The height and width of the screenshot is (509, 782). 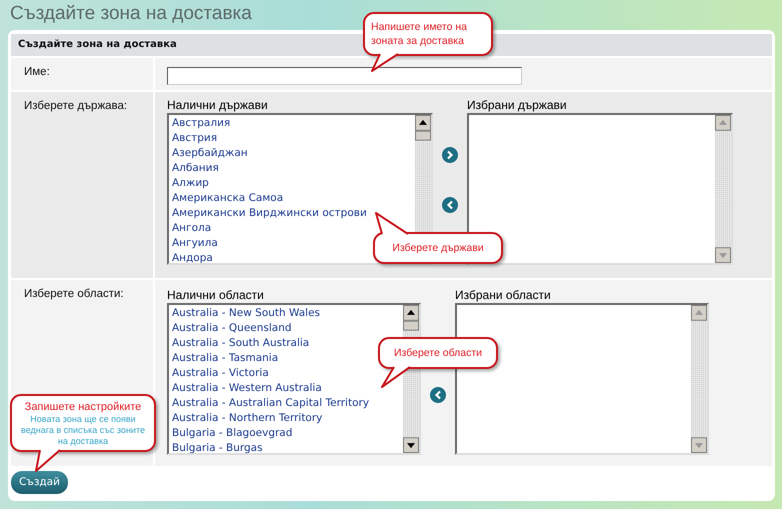 I want to click on list-title: Избрани държави, so click(x=517, y=105).